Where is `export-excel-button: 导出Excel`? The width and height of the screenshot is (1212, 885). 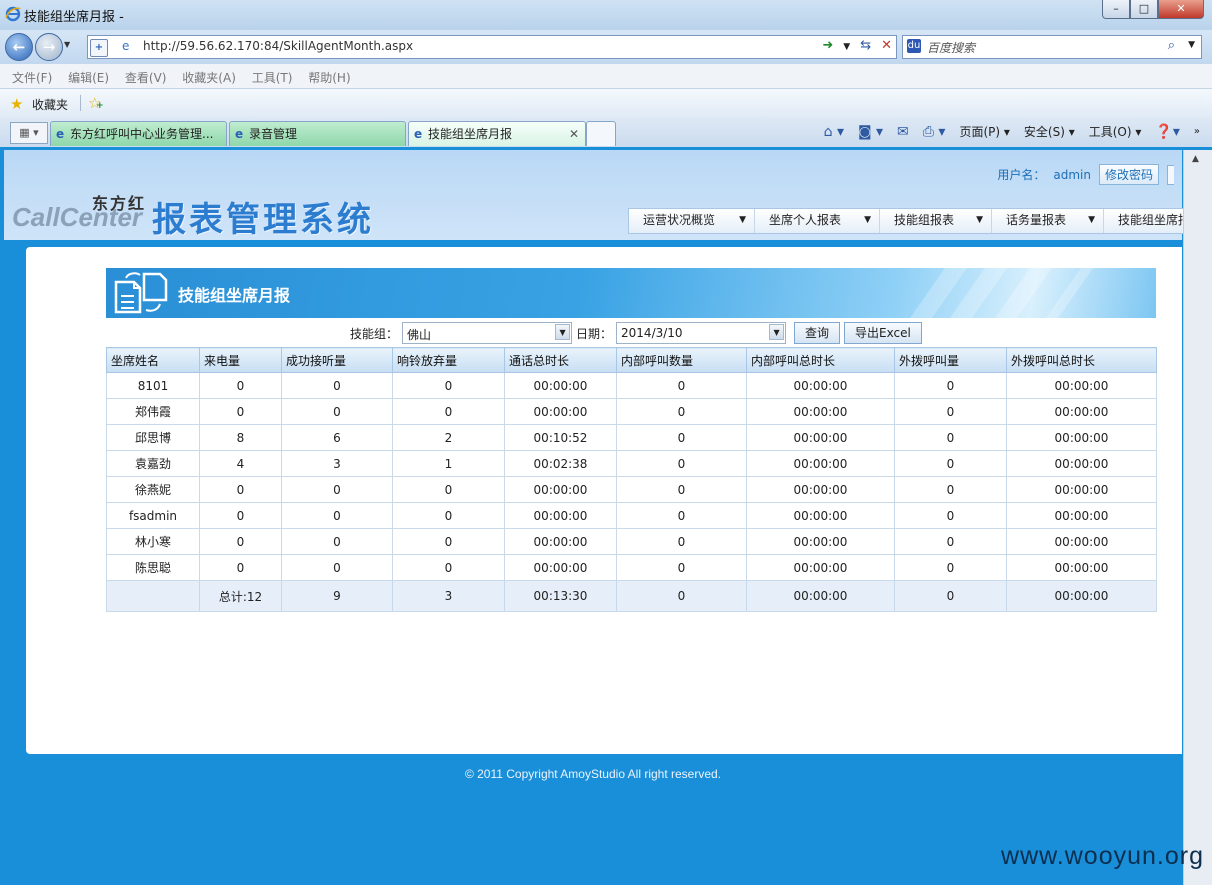
export-excel-button: 导出Excel is located at coordinates (883, 333).